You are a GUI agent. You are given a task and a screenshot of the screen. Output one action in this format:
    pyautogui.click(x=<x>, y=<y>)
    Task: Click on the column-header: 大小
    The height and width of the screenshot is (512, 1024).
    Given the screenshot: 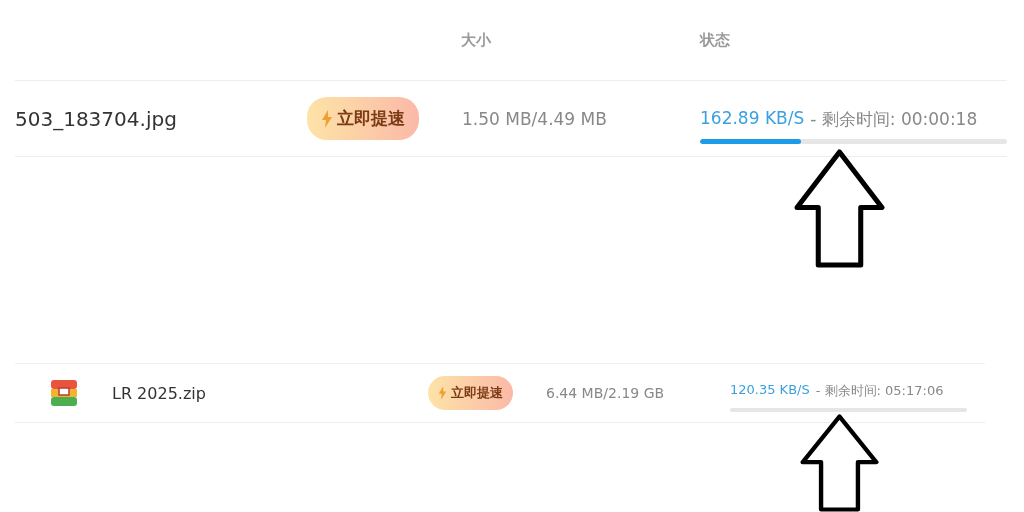 What is the action you would take?
    pyautogui.click(x=476, y=40)
    